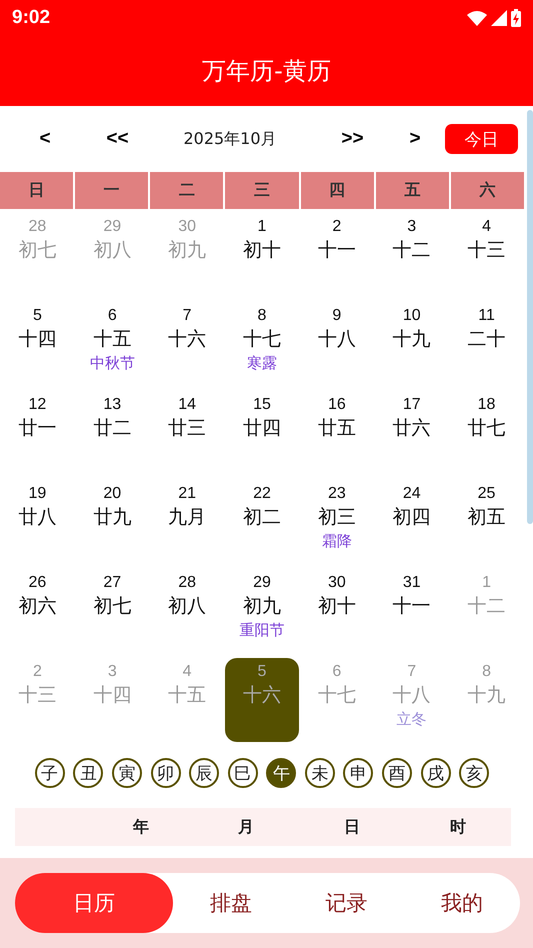  What do you see at coordinates (246, 827) in the screenshot?
I see `column-header: 月` at bounding box center [246, 827].